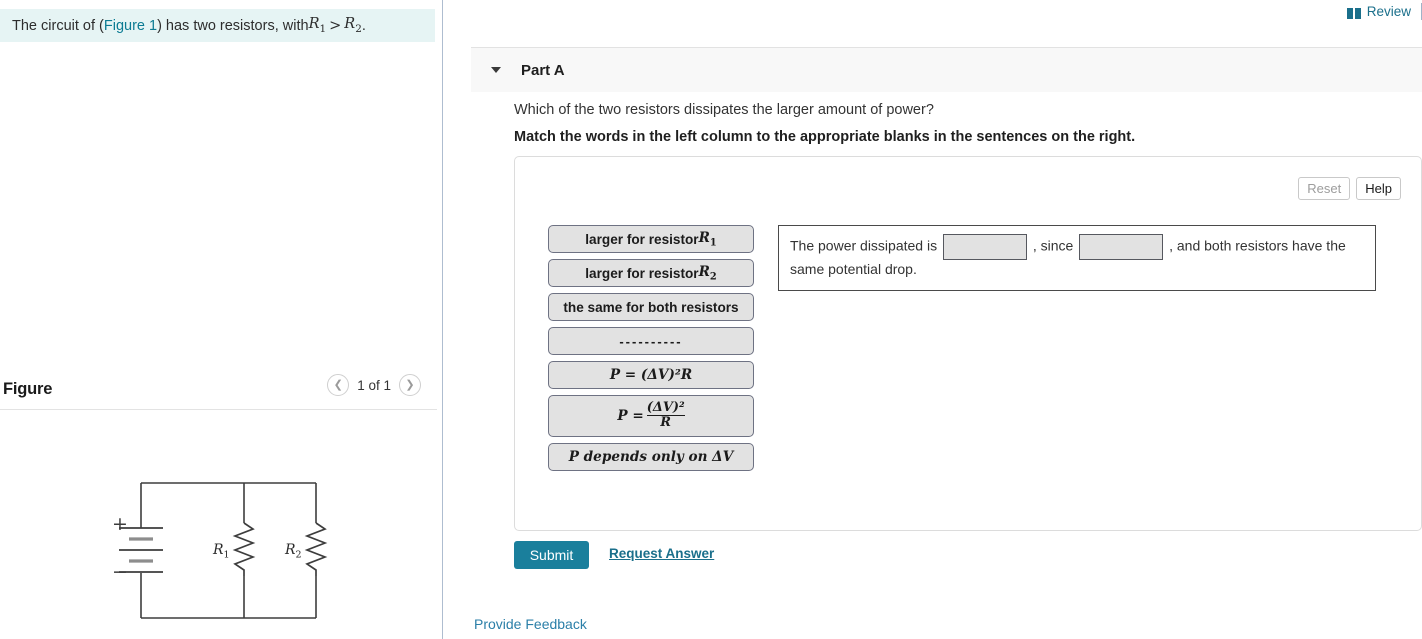 This screenshot has height=639, width=1422. What do you see at coordinates (1324, 188) in the screenshot?
I see `reset-button: Reset` at bounding box center [1324, 188].